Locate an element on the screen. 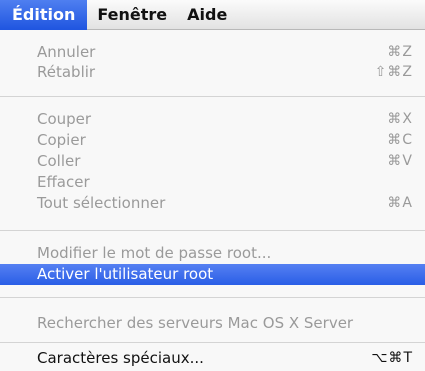 Image resolution: width=425 pixels, height=371 pixels. menu-item-retablir: Rétablir ⇧⌘Z is located at coordinates (212, 72).